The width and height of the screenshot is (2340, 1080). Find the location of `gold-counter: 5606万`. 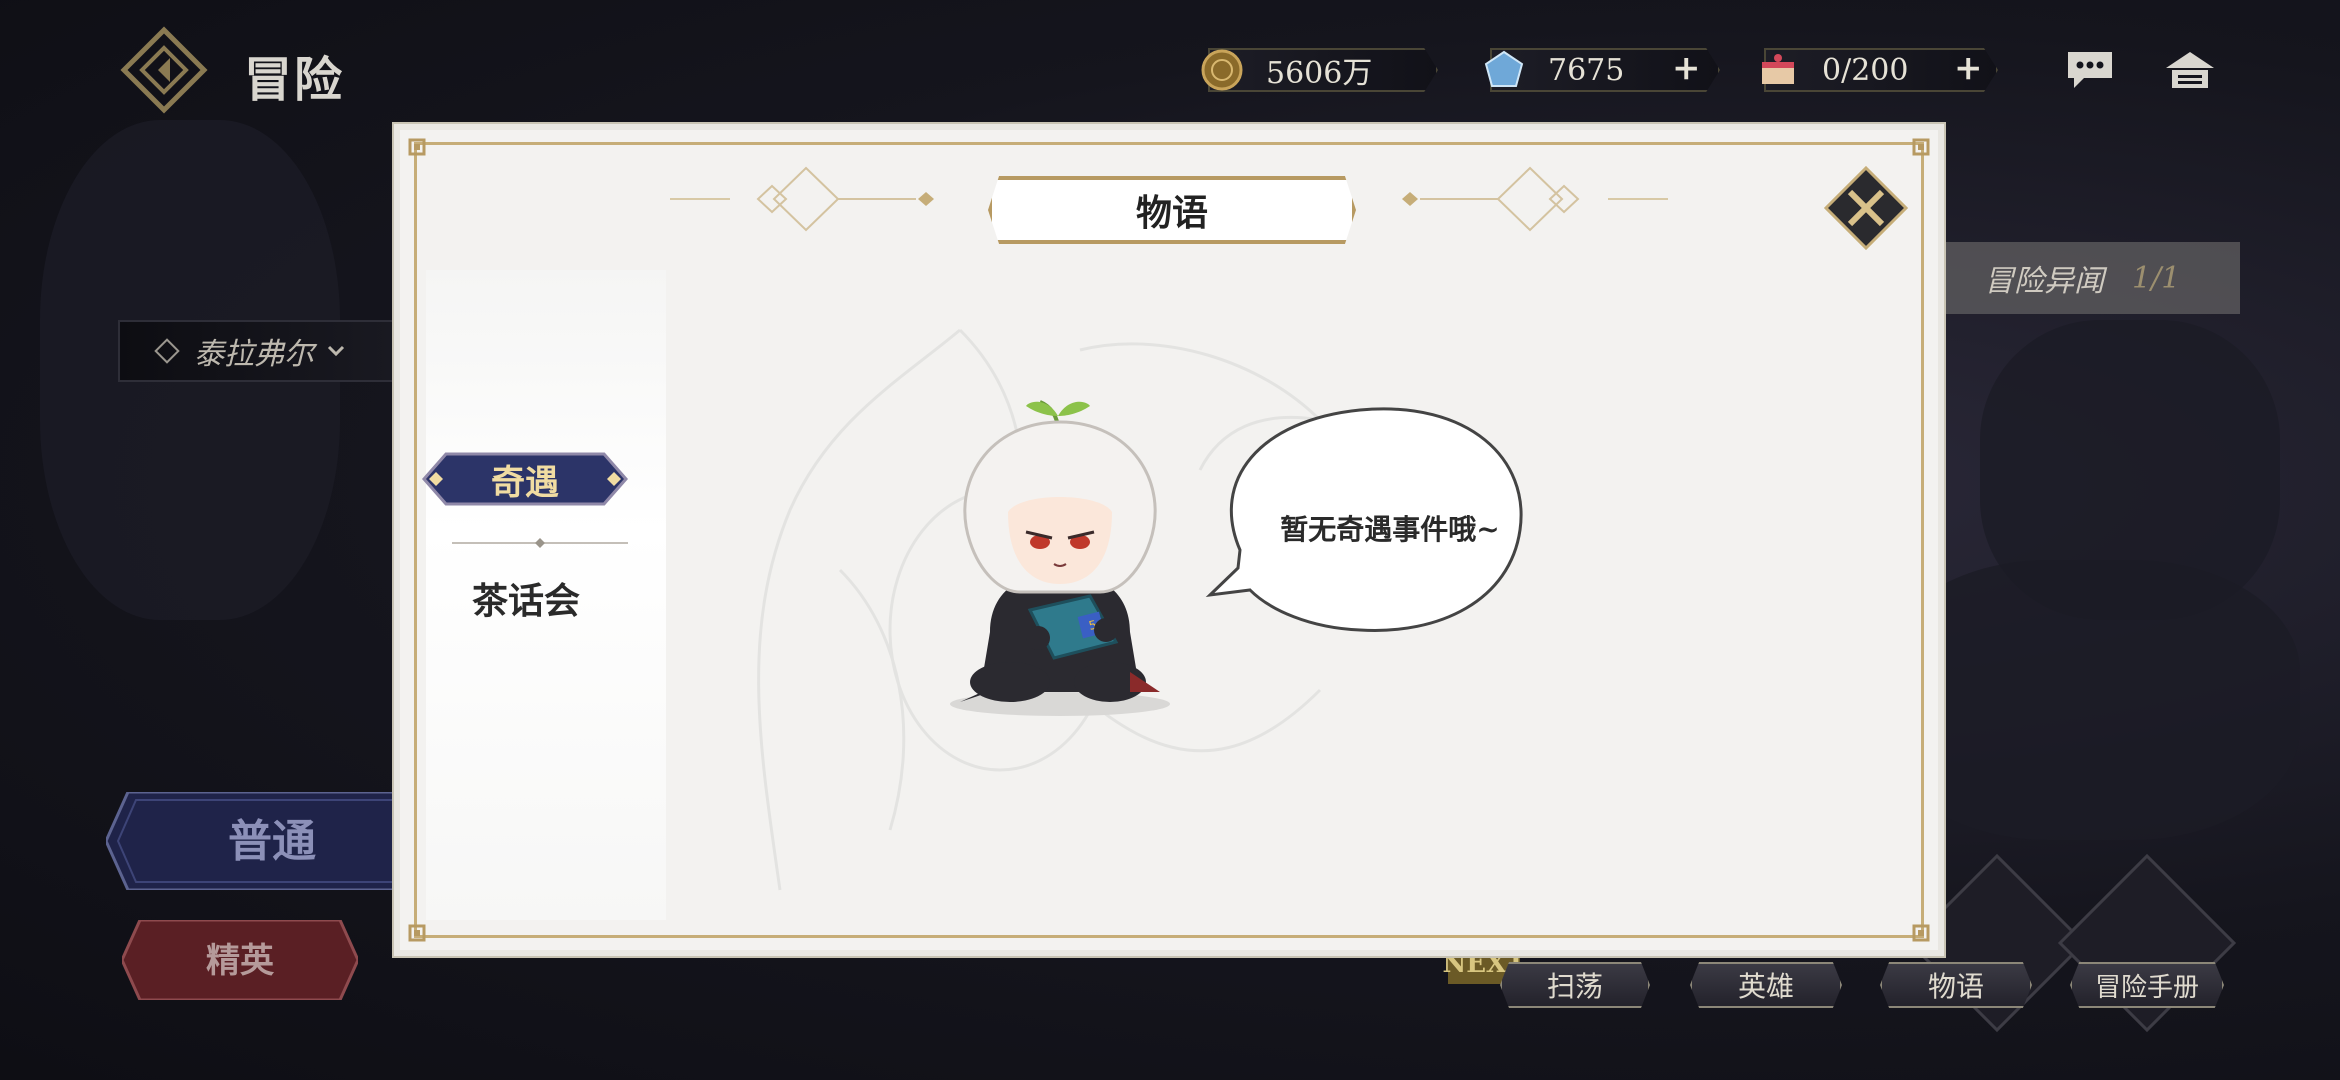

gold-counter: 5606万 is located at coordinates (1319, 70).